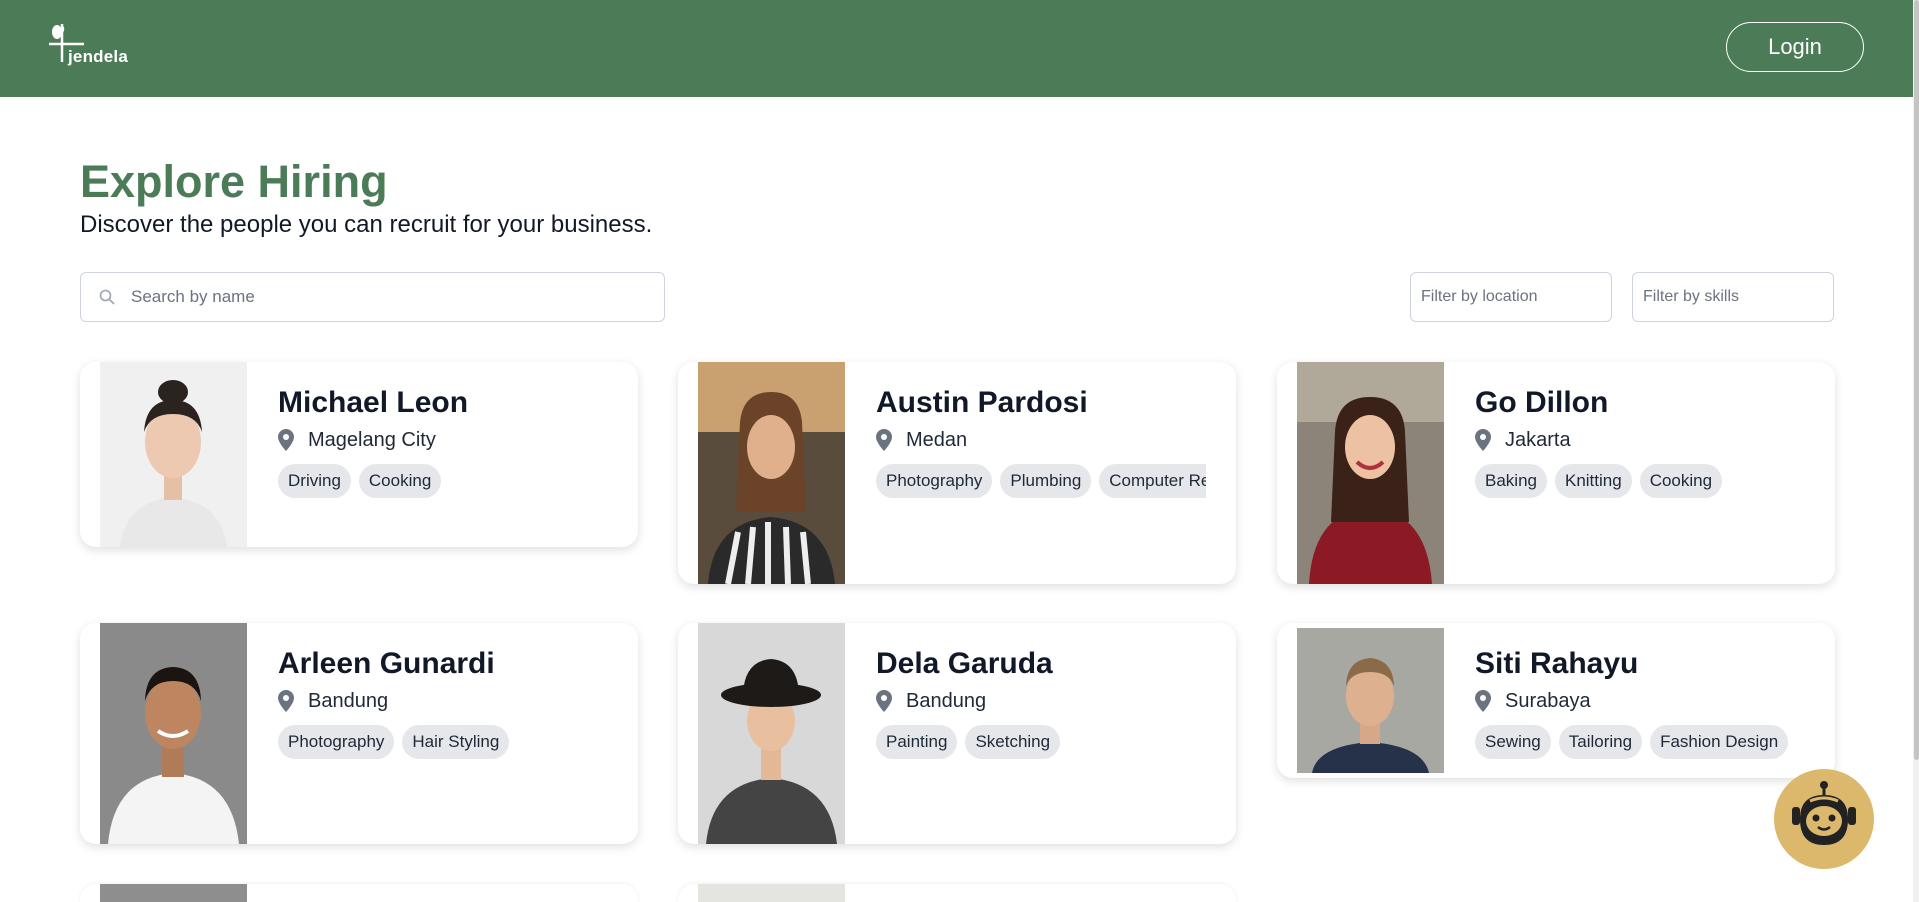  I want to click on candidate-card: Dela Garuda Bandung Painting Sketching, so click(957, 733).